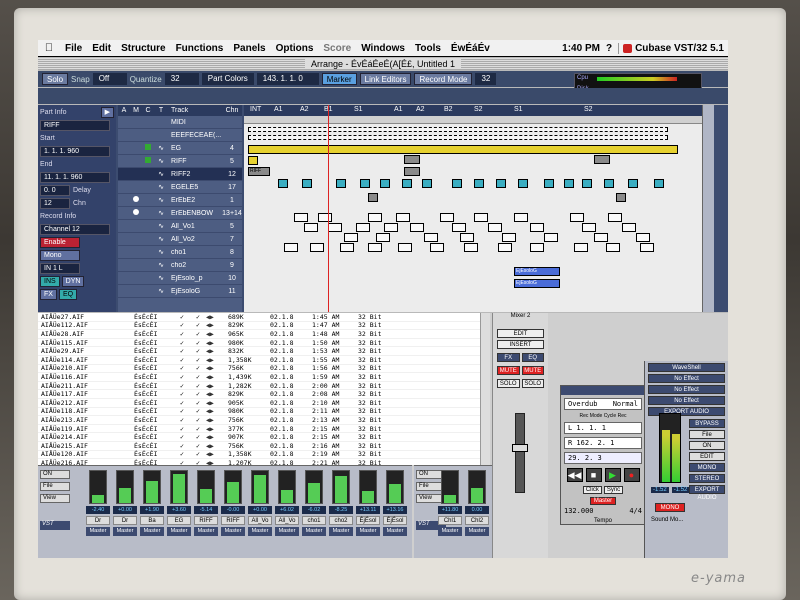  I want to click on fx-button: FX, so click(48, 294).